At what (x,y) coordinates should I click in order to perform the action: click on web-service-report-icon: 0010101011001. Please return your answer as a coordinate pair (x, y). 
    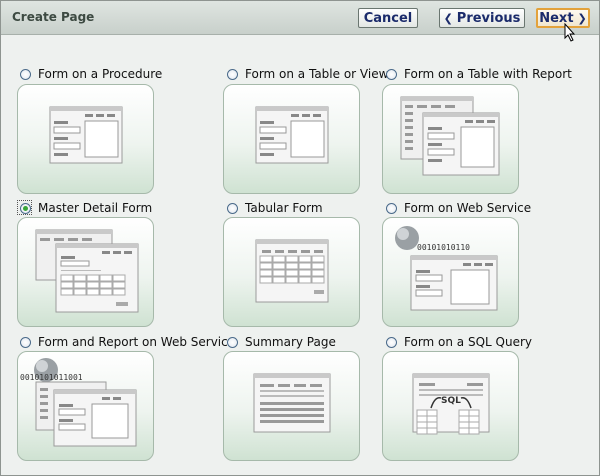
    Looking at the image, I should click on (85, 406).